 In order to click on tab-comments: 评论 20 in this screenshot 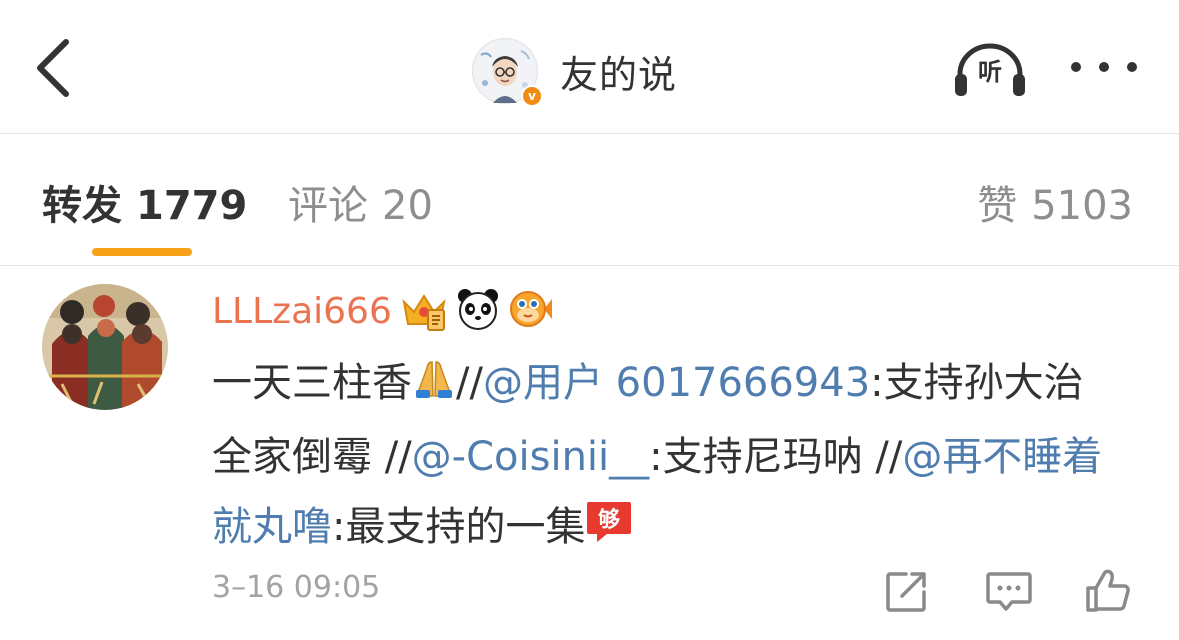, I will do `click(360, 206)`.